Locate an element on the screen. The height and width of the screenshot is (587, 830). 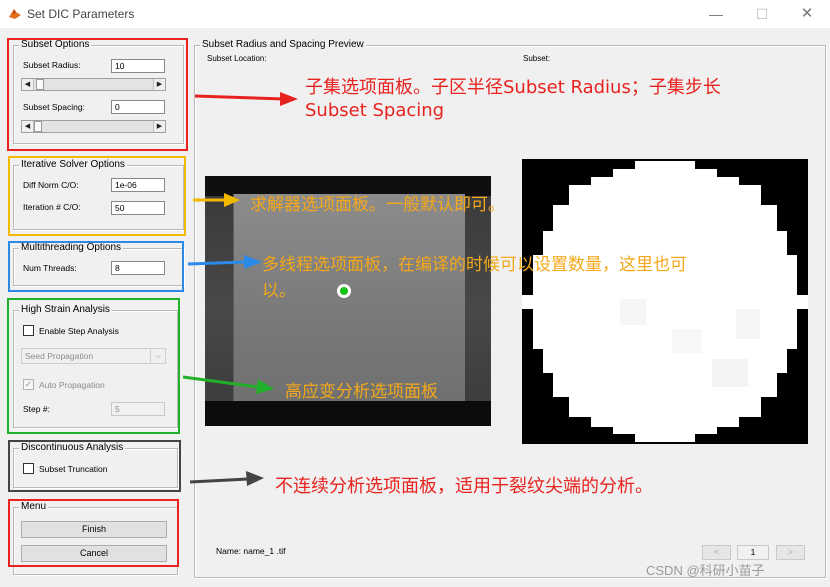
title-bar: Set DIC Parameters — ☐ ✕ is located at coordinates (415, 14).